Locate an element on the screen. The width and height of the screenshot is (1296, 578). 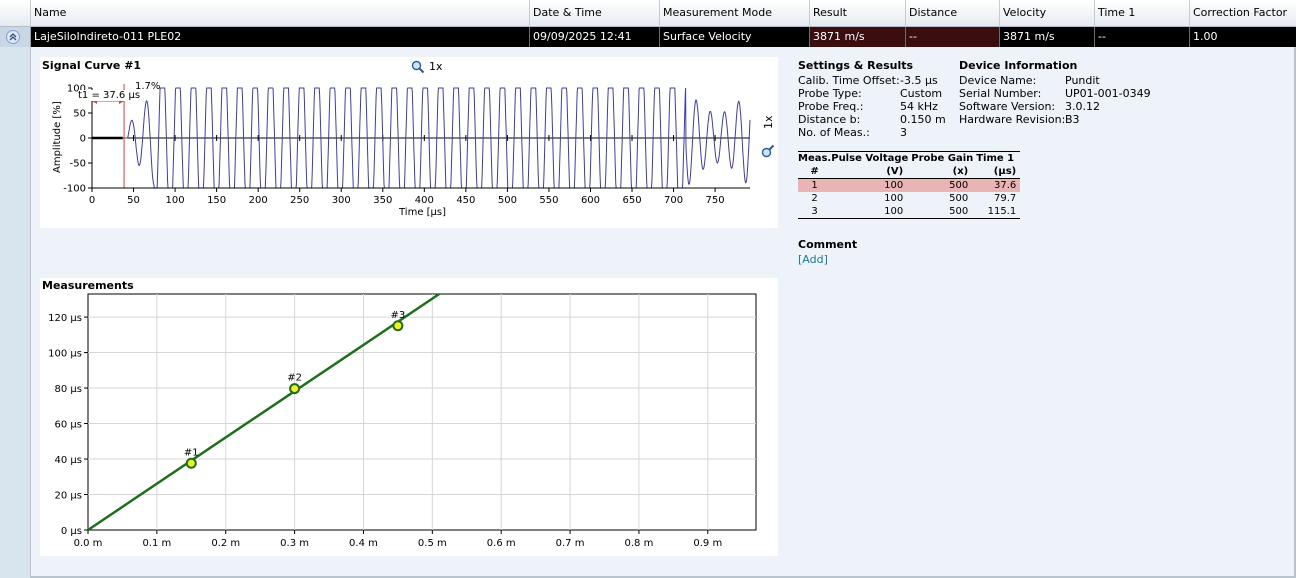
measurements-x-tick-label: 0.3 m is located at coordinates (294, 543).